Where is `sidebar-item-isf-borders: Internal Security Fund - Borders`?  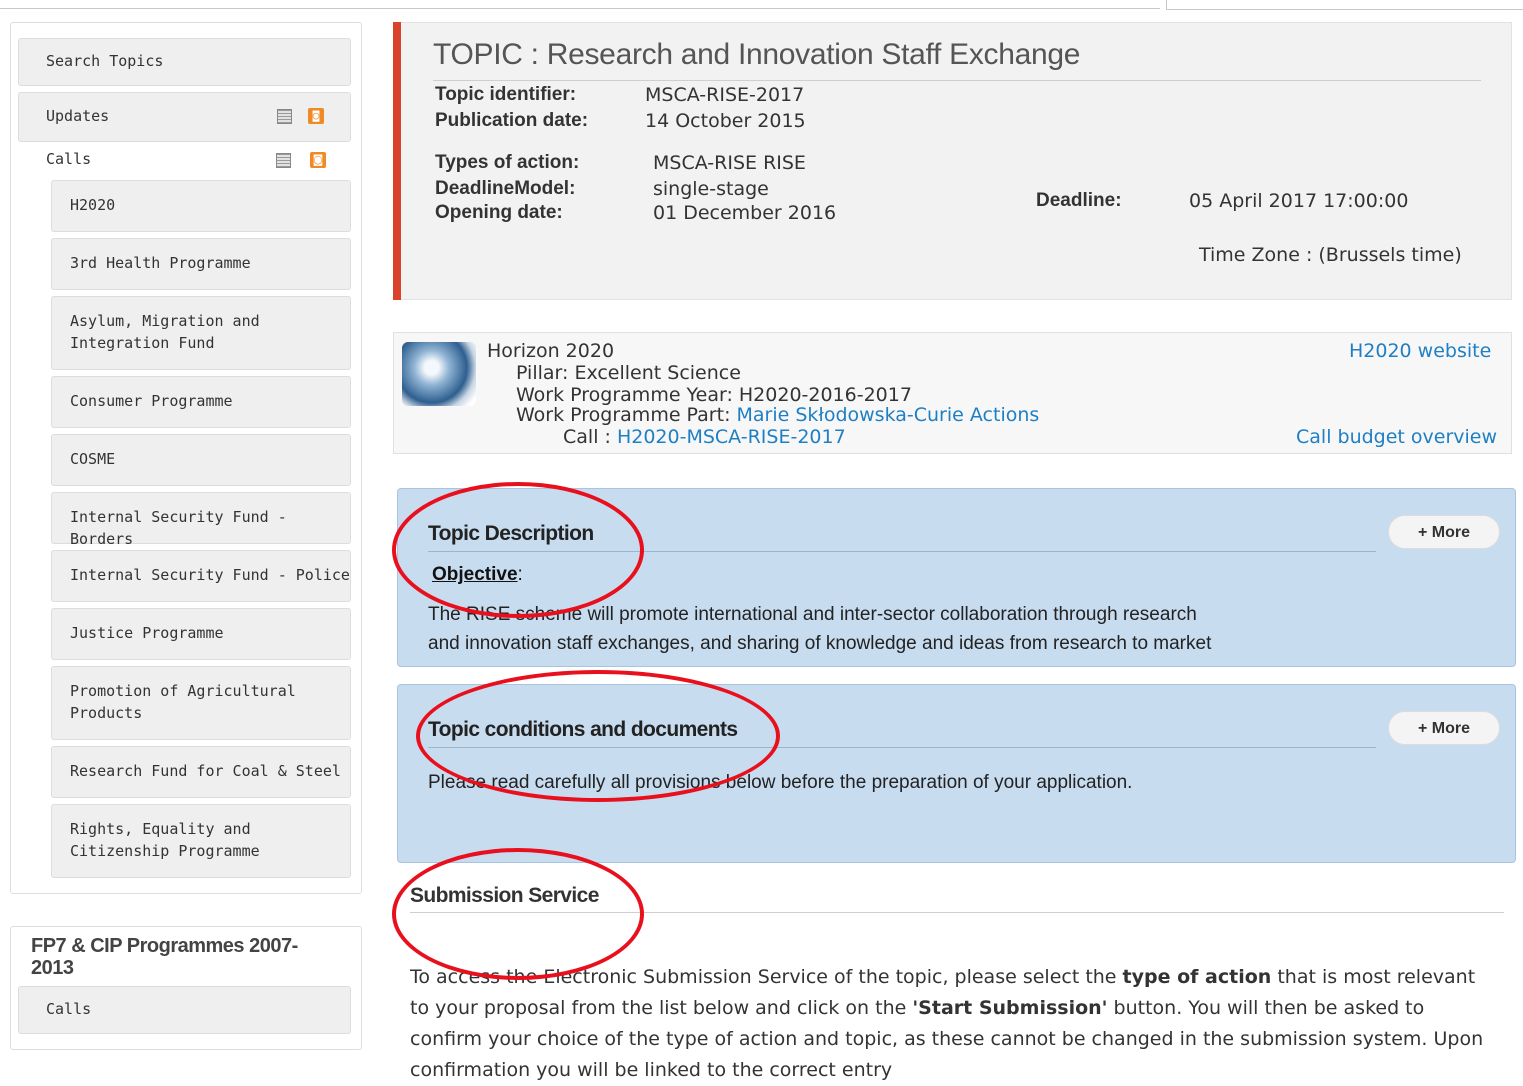 sidebar-item-isf-borders: Internal Security Fund - Borders is located at coordinates (201, 520).